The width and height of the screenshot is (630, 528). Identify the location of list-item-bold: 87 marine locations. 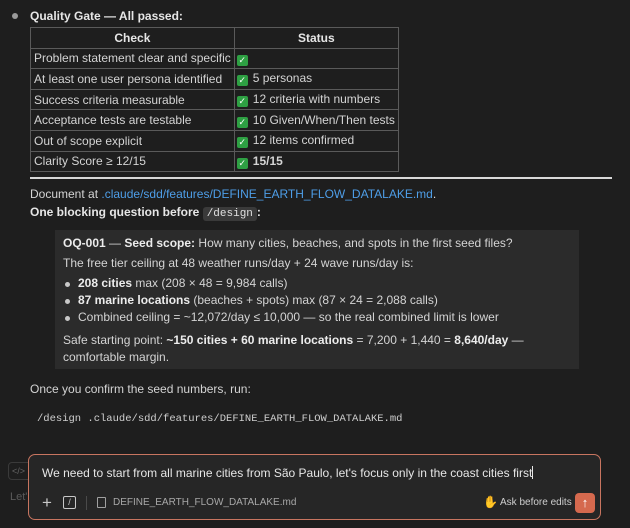
(134, 300).